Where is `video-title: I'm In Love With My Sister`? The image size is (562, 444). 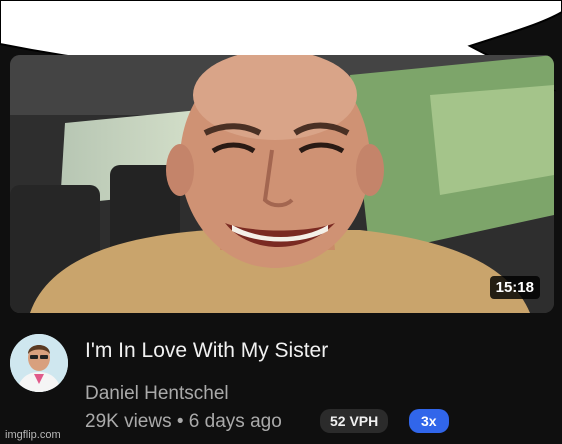
video-title: I'm In Love With My Sister is located at coordinates (206, 351).